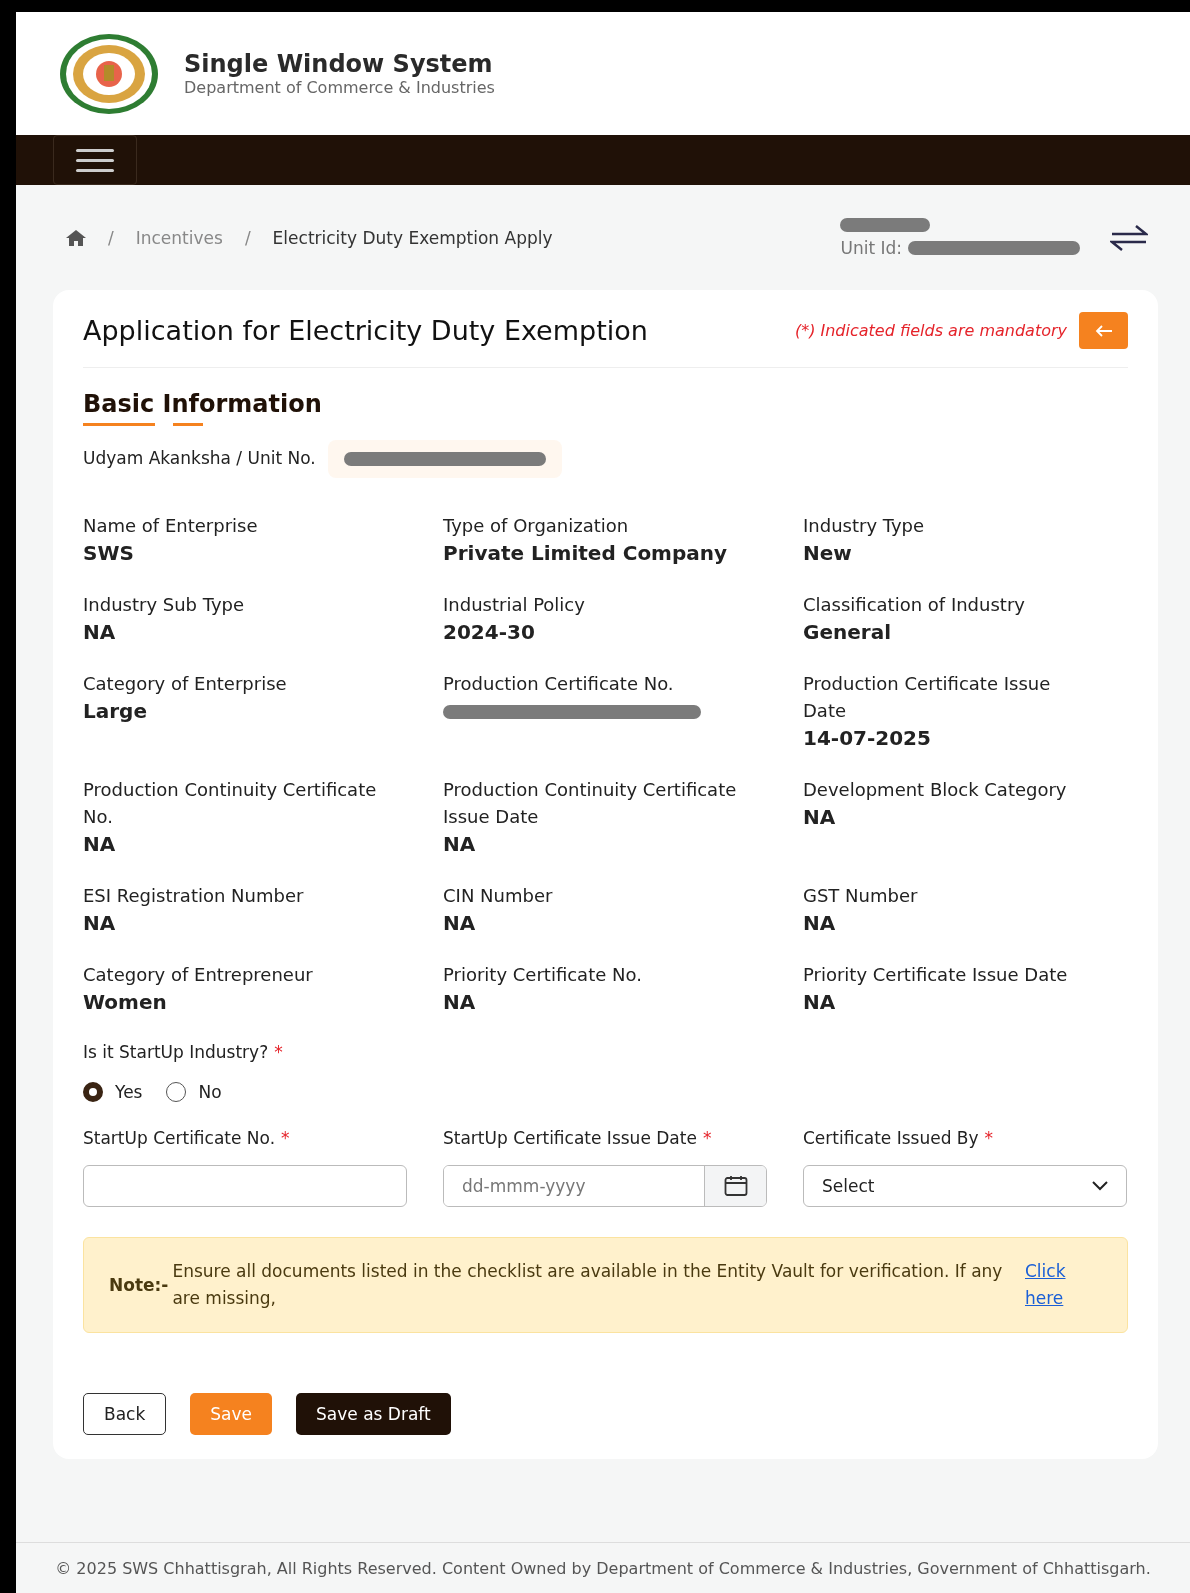 The height and width of the screenshot is (1593, 1190). Describe the element at coordinates (570, 1138) in the screenshot. I see `field-label: StartUp Certificate Issue Date` at that location.